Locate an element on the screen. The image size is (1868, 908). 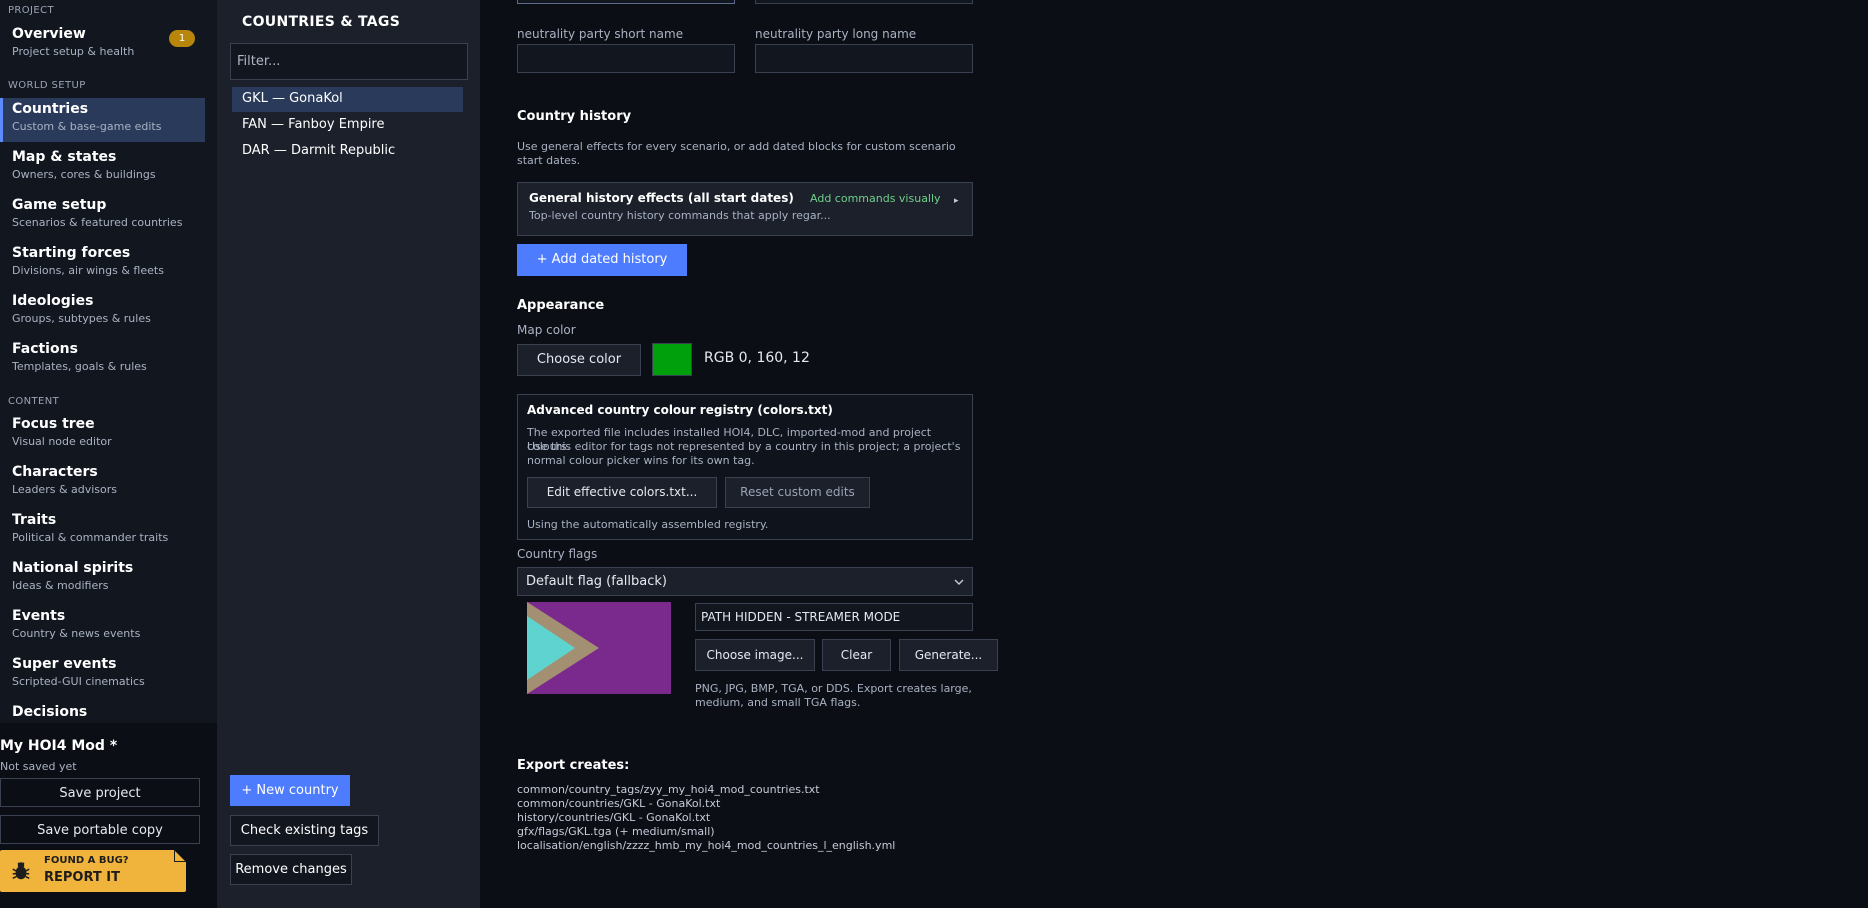
sidebar-item-super-events: Super events Scripted-GUI cinematics is located at coordinates (102, 675).